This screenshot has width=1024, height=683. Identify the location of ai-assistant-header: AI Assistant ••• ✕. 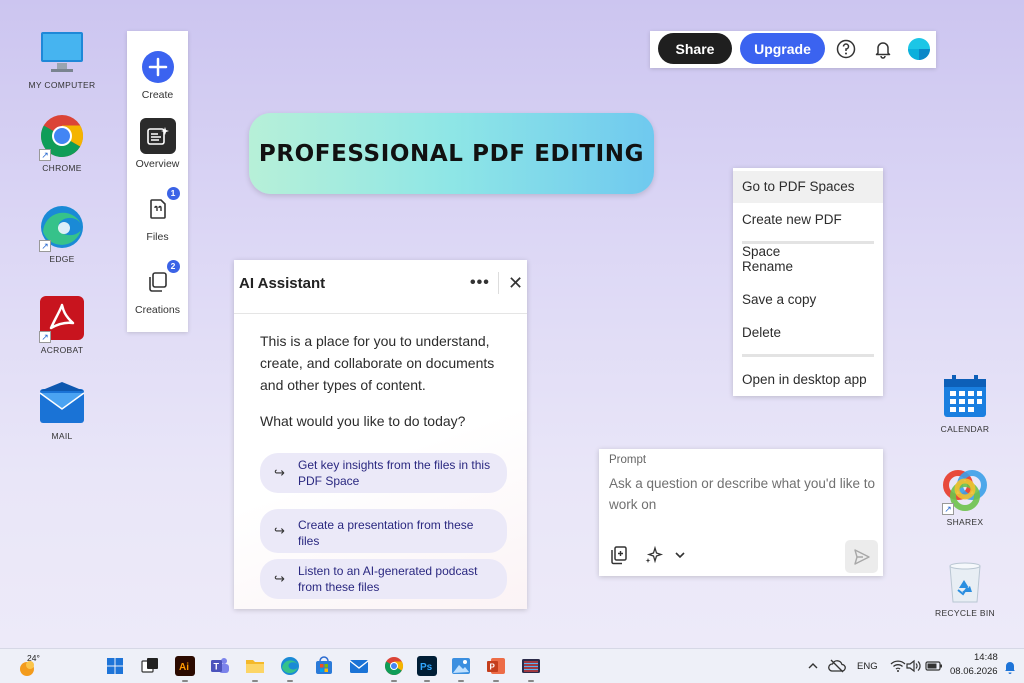
(380, 287).